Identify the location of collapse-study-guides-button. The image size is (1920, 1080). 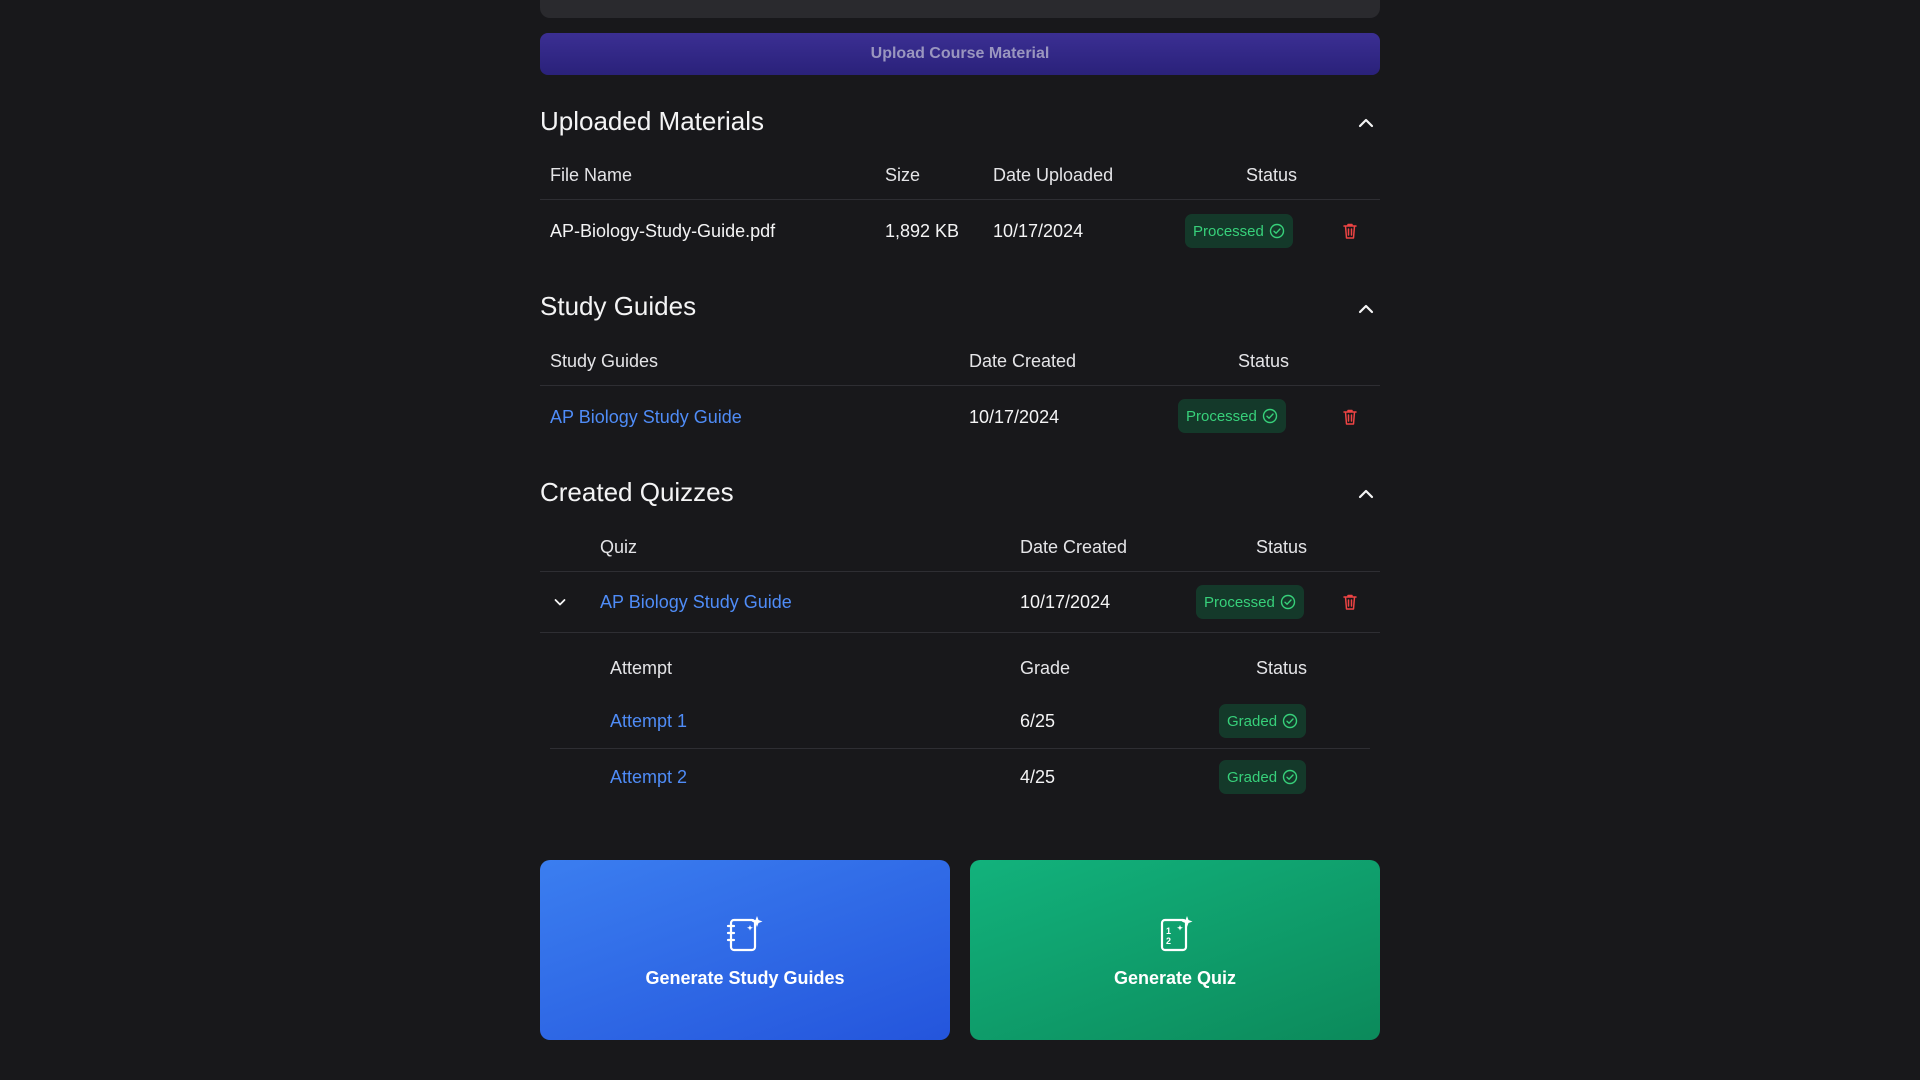
(1366, 309).